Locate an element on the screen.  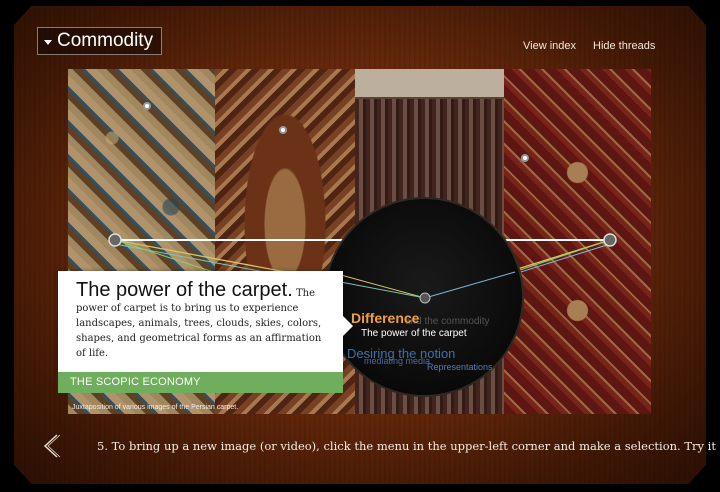
lens-power-label: The power of the carpet is located at coordinates (414, 333).